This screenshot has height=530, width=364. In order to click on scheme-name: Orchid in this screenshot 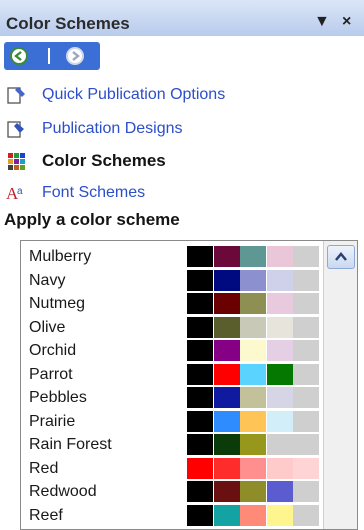, I will do `click(53, 350)`.